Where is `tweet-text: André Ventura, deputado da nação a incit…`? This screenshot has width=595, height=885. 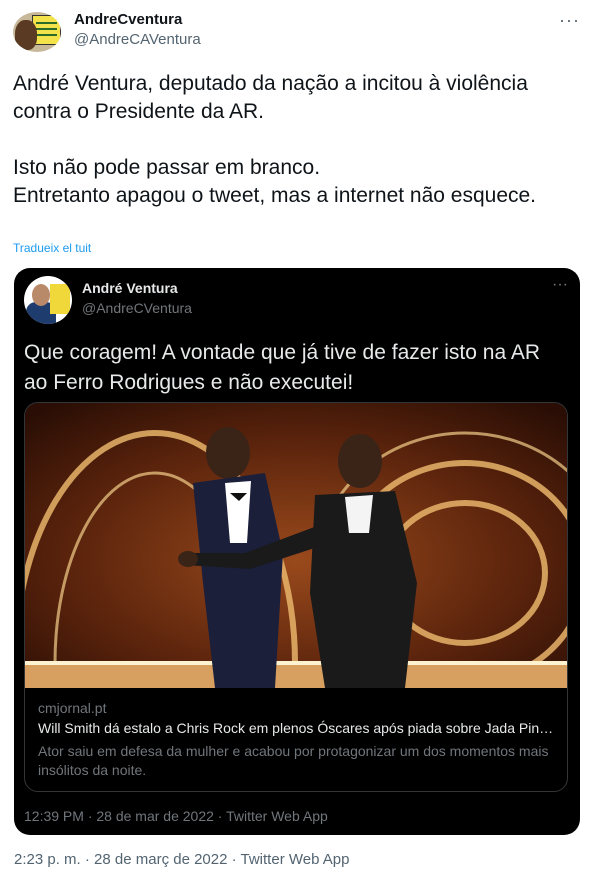
tweet-text: André Ventura, deputado da nação a incit… is located at coordinates (275, 139).